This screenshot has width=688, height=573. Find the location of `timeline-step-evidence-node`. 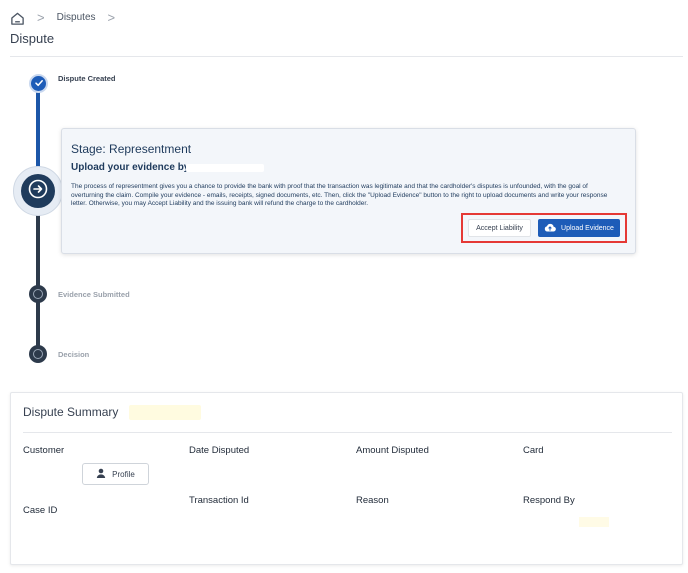

timeline-step-evidence-node is located at coordinates (38, 294).